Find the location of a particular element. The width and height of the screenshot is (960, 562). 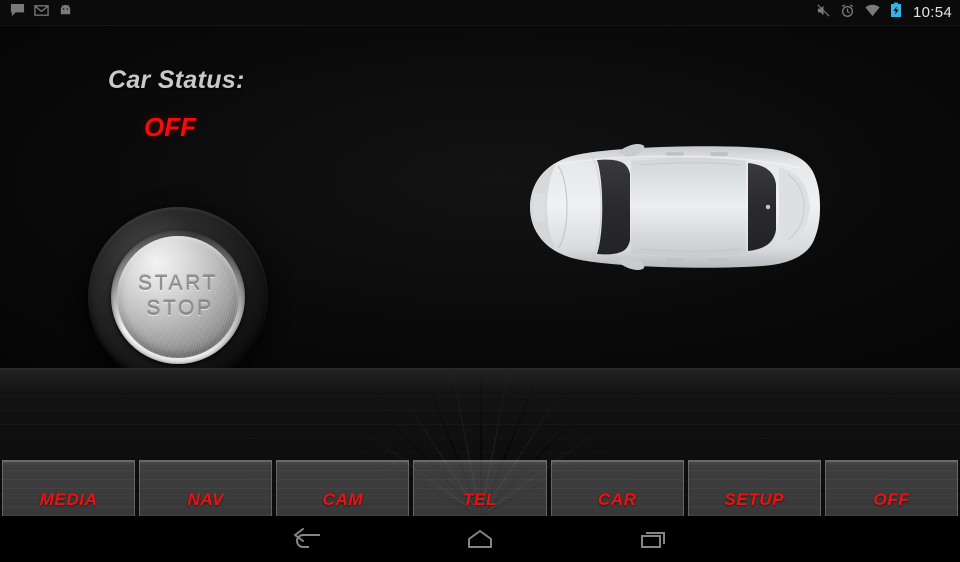

menu-bar: MEDIA NAV CAM TEL CAR SETUP OFF is located at coordinates (480, 488).